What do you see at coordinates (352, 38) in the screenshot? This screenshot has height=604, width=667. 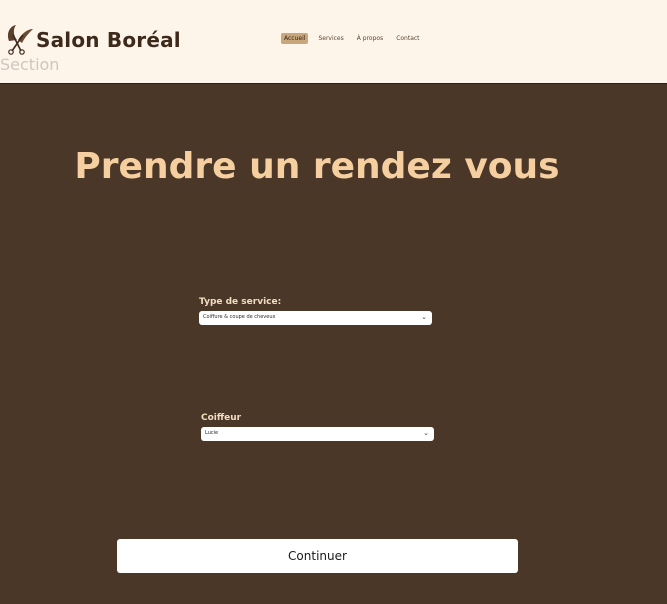 I see `main-nav: Accueil Services À propos Contact` at bounding box center [352, 38].